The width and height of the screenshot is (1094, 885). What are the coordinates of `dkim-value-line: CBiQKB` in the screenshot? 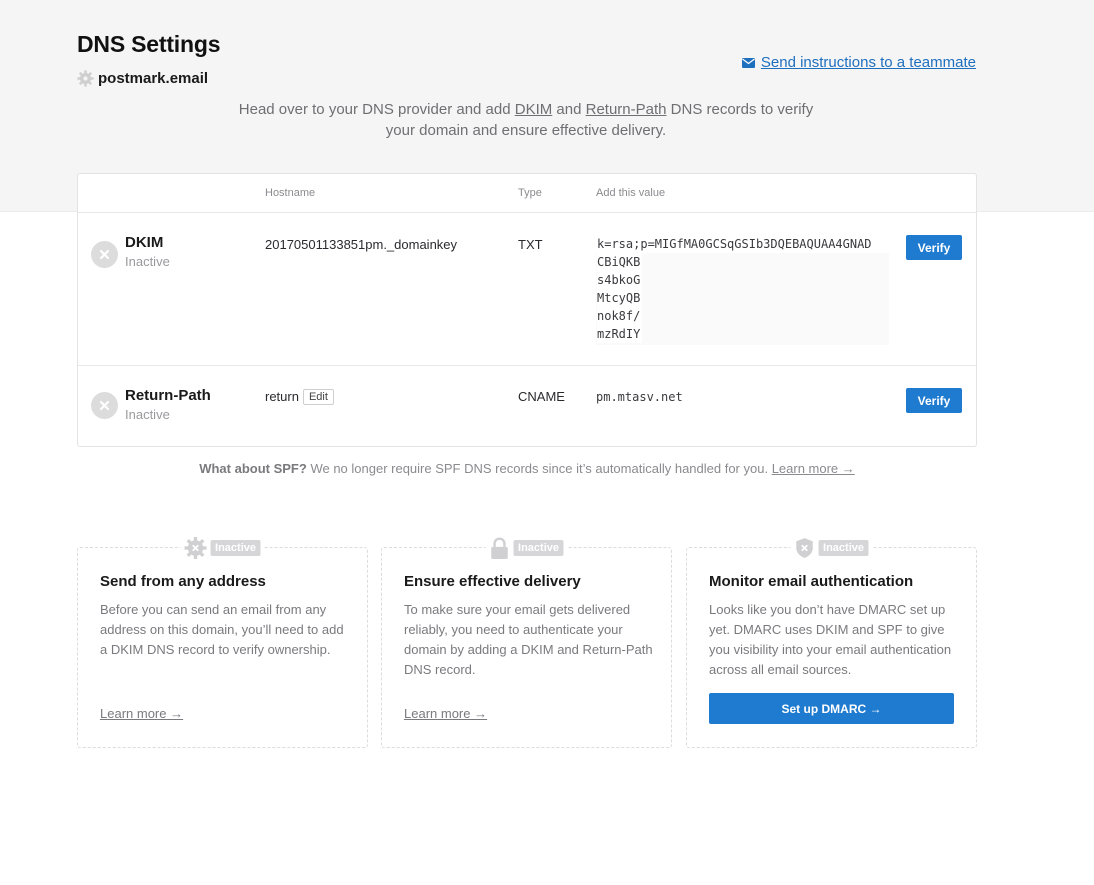 It's located at (619, 262).